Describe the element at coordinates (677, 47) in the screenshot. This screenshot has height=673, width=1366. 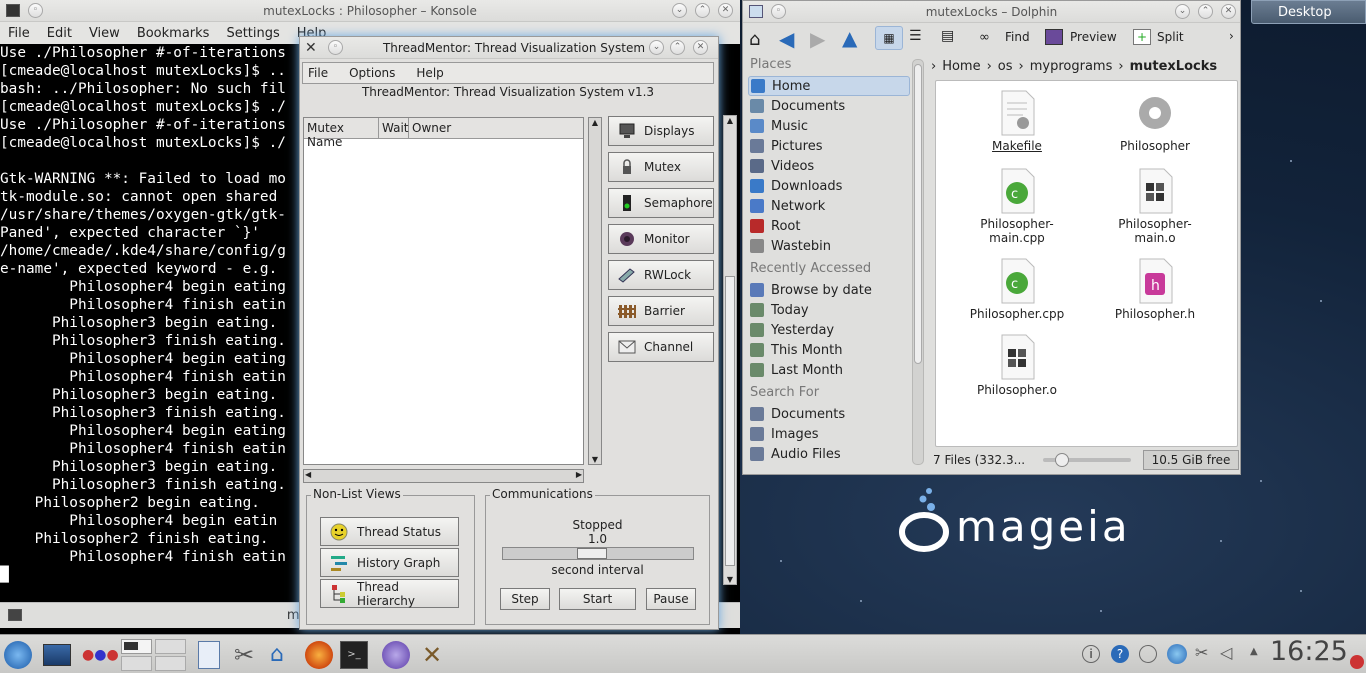
I see `threadmentor-maximize-button: ⌃` at that location.